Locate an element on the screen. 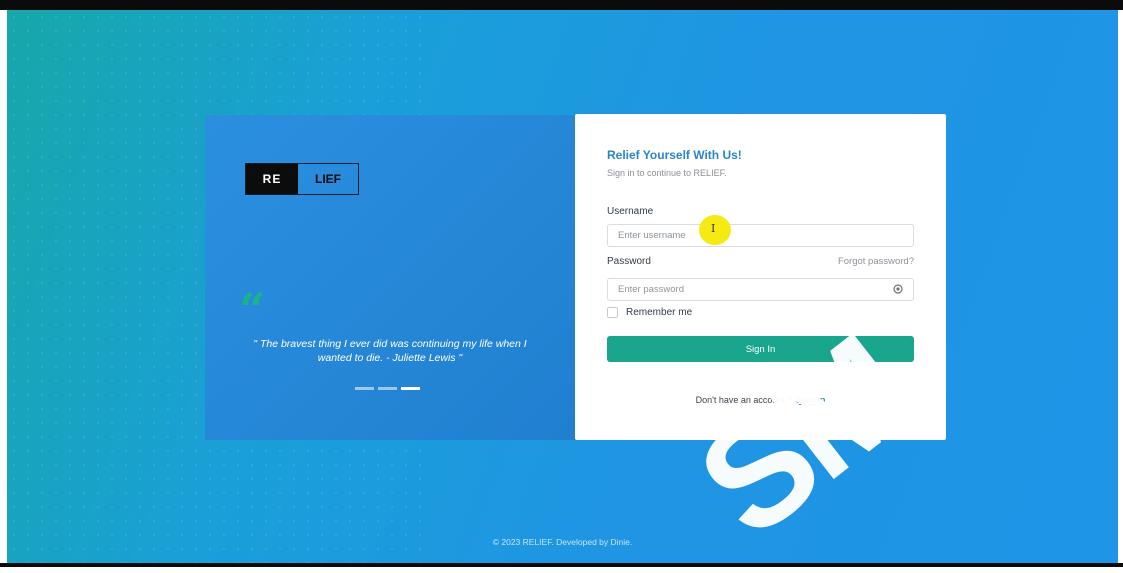 The image size is (1123, 573). remember-me-row: Remember me is located at coordinates (649, 312).